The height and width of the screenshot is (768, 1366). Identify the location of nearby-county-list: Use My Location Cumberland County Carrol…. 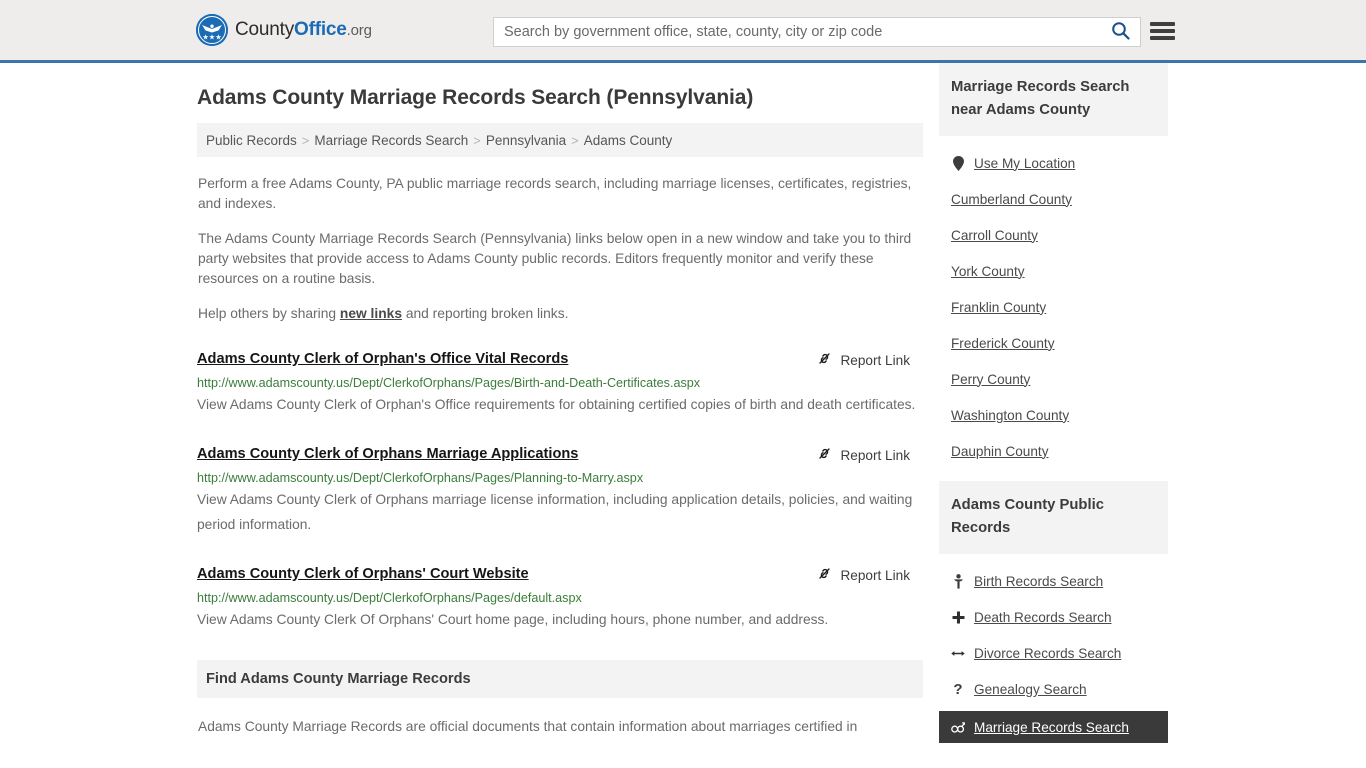
(1053, 302).